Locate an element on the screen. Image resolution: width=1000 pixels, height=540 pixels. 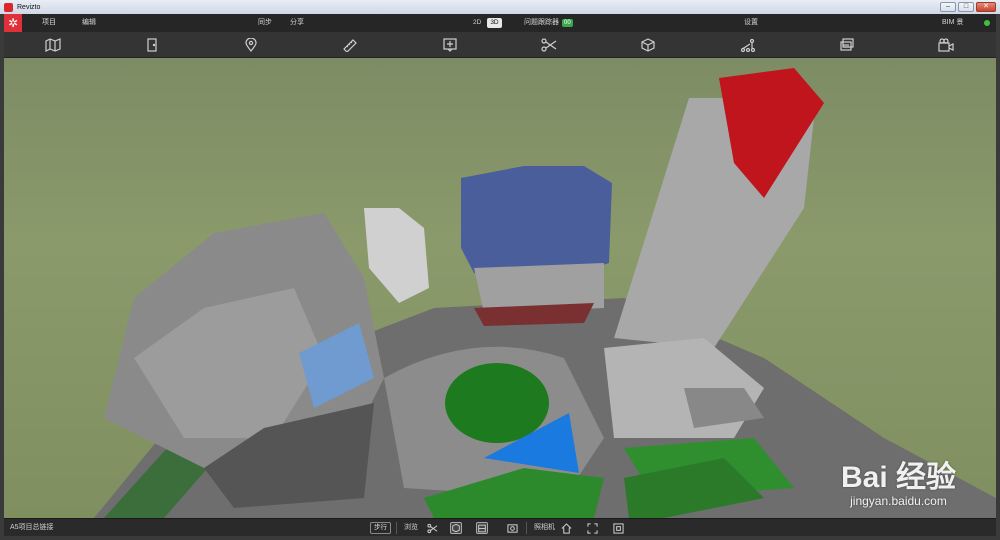
scissors-icon is located at coordinates (549, 45).